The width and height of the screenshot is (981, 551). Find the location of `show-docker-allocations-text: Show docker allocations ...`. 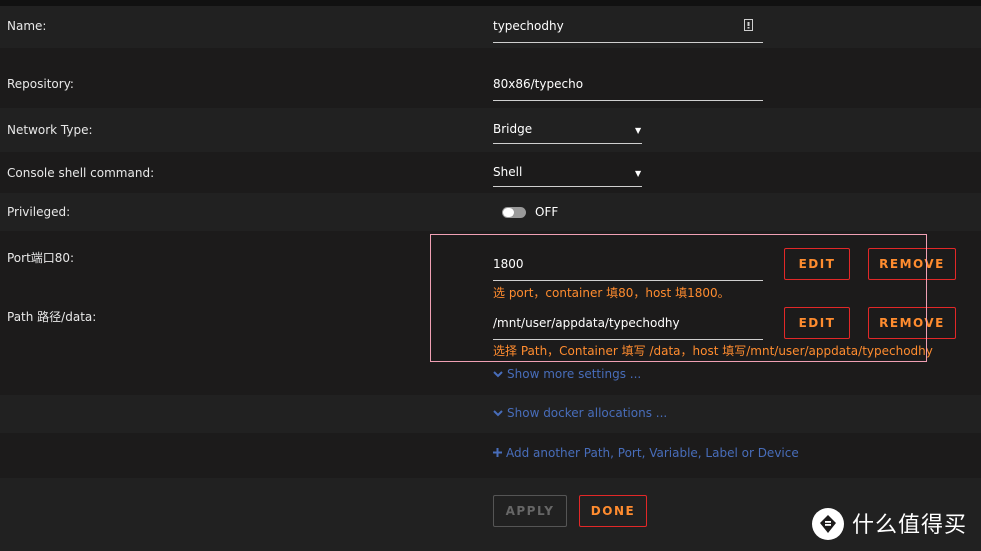

show-docker-allocations-text: Show docker allocations ... is located at coordinates (587, 413).